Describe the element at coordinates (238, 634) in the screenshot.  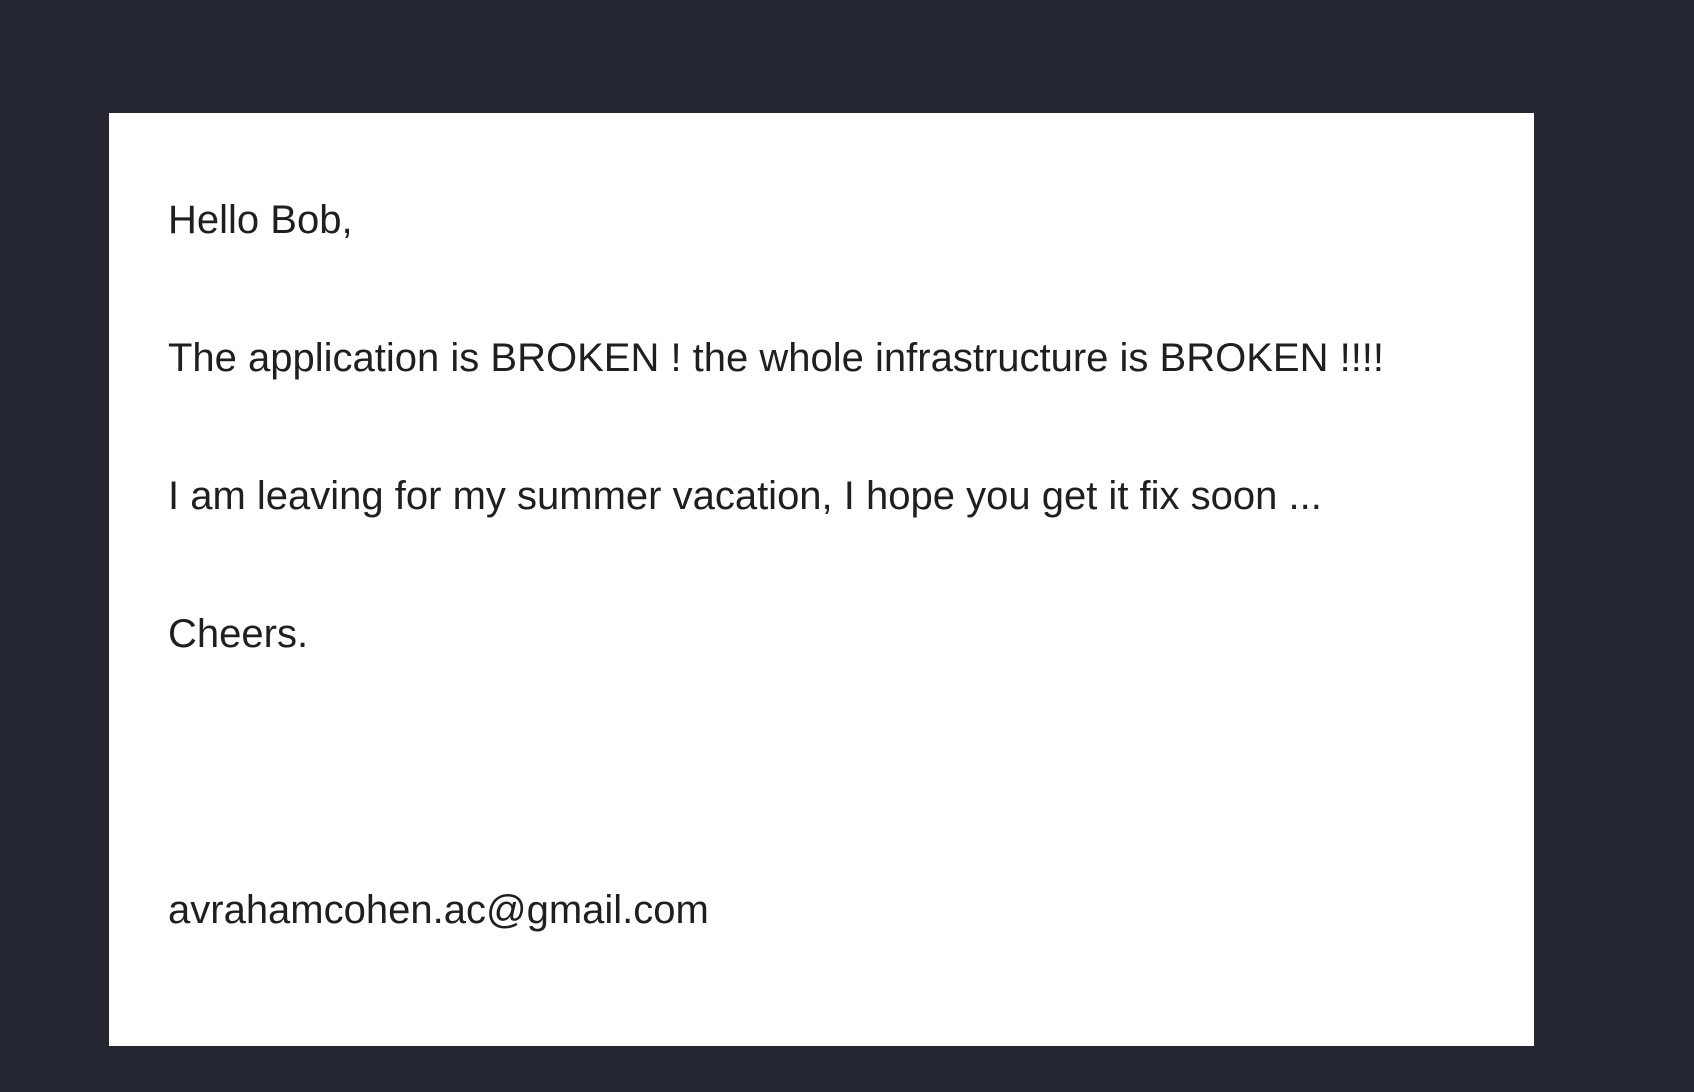
I see `letter-closing: Cheers.` at that location.